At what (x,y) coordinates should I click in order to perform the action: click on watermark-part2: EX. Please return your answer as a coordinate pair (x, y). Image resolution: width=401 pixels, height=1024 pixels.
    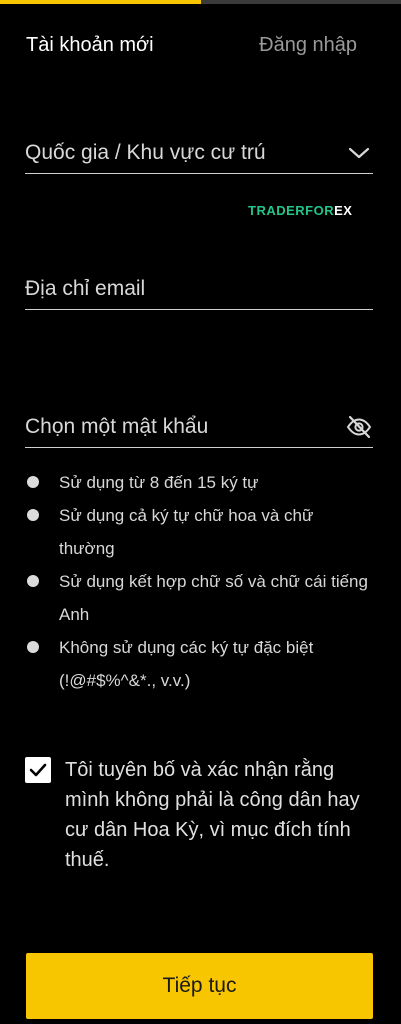
    Looking at the image, I should click on (343, 210).